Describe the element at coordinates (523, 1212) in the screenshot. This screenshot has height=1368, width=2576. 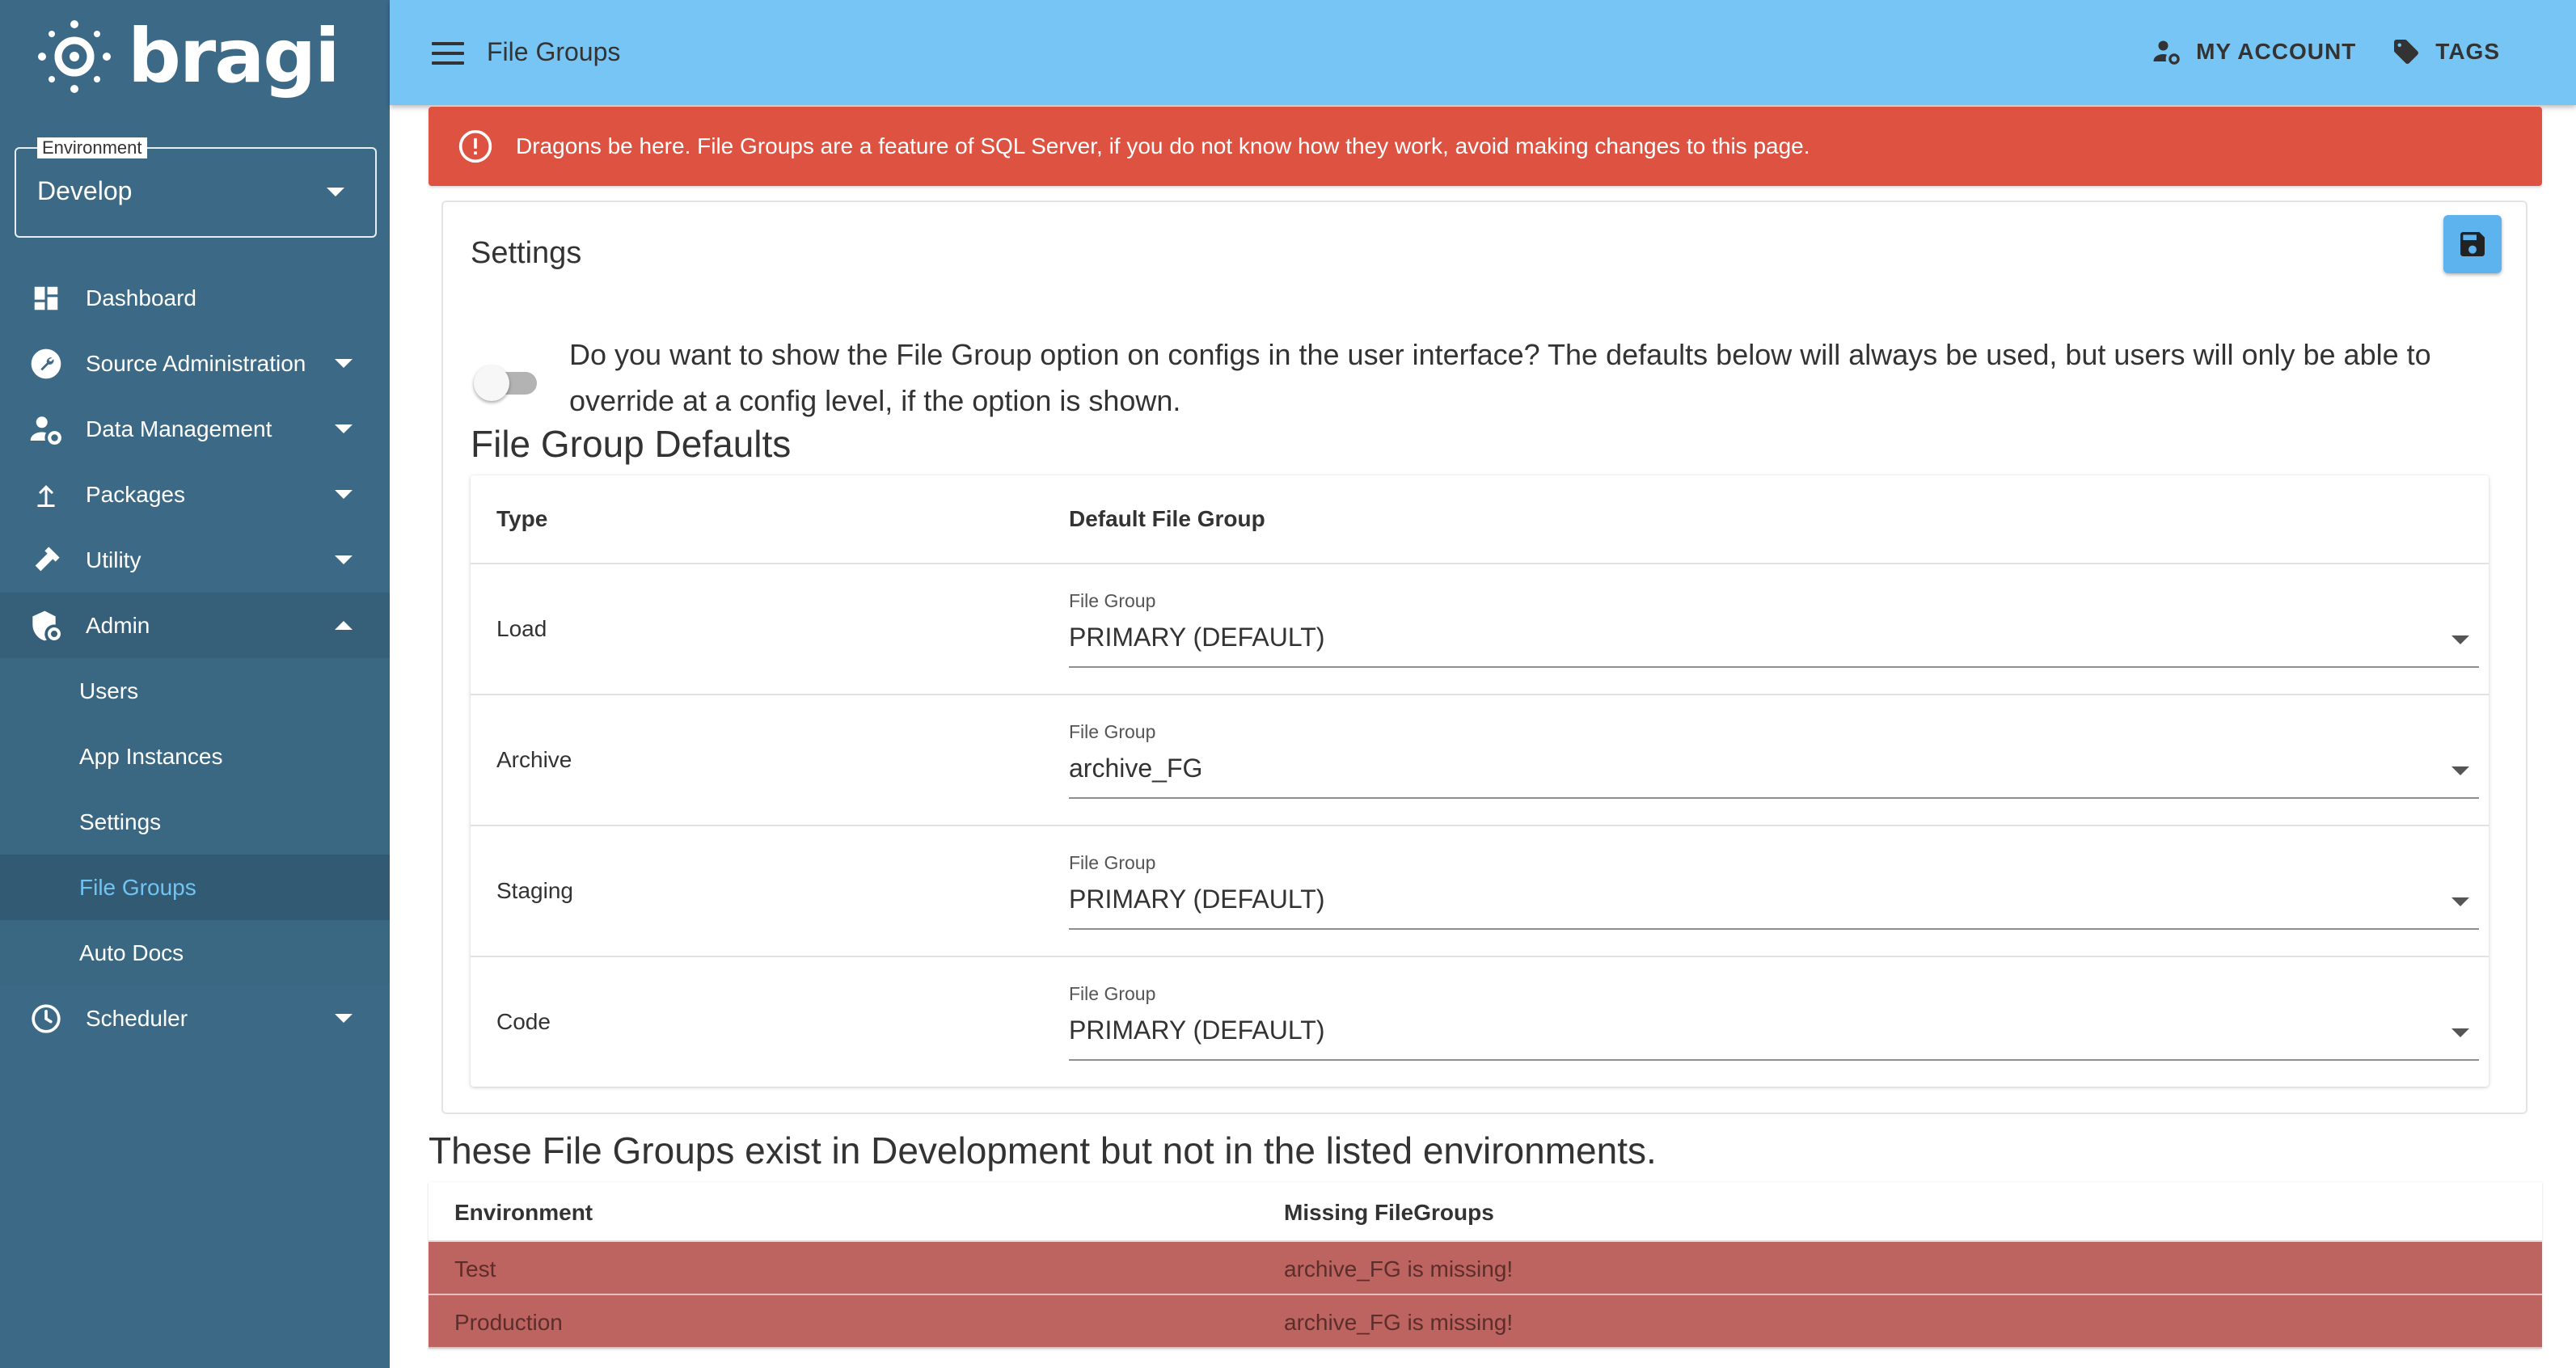
I see `column-header-environment: Environment` at that location.